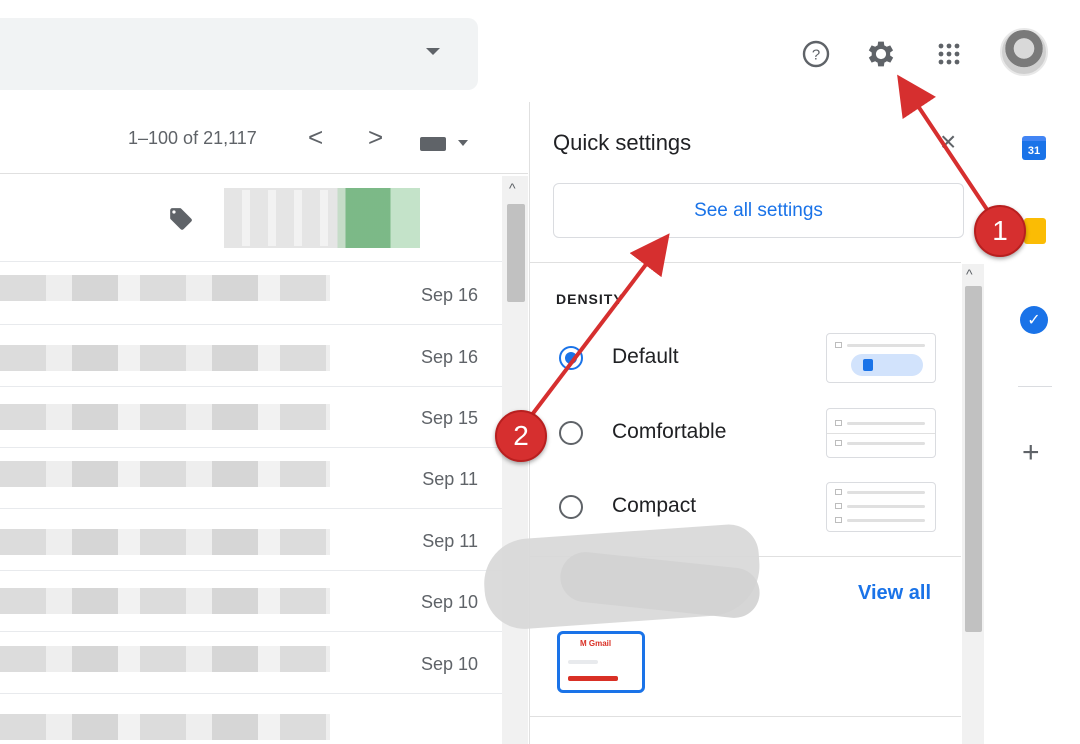 The width and height of the screenshot is (1080, 744). I want to click on search-bar, so click(239, 54).